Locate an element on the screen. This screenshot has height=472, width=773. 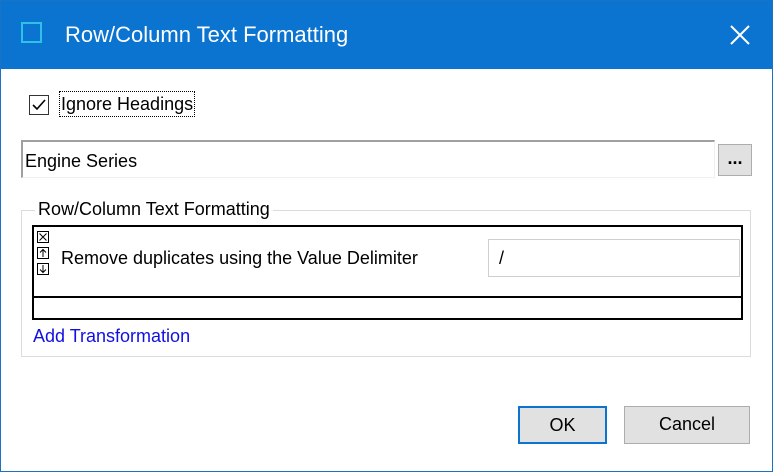
field-value: Engine Series is located at coordinates (81, 161).